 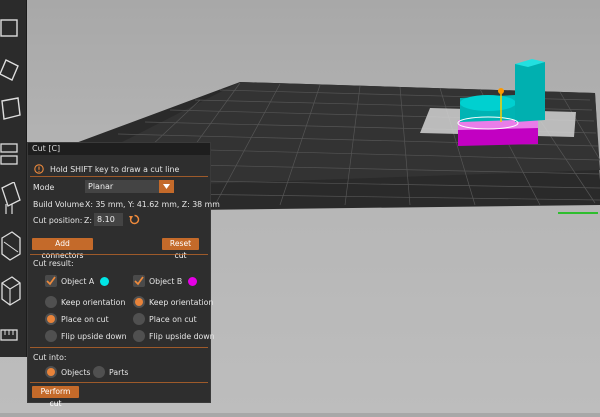 What do you see at coordinates (94, 336) in the screenshot?
I see `object-a-flip-label: Flip upside down` at bounding box center [94, 336].